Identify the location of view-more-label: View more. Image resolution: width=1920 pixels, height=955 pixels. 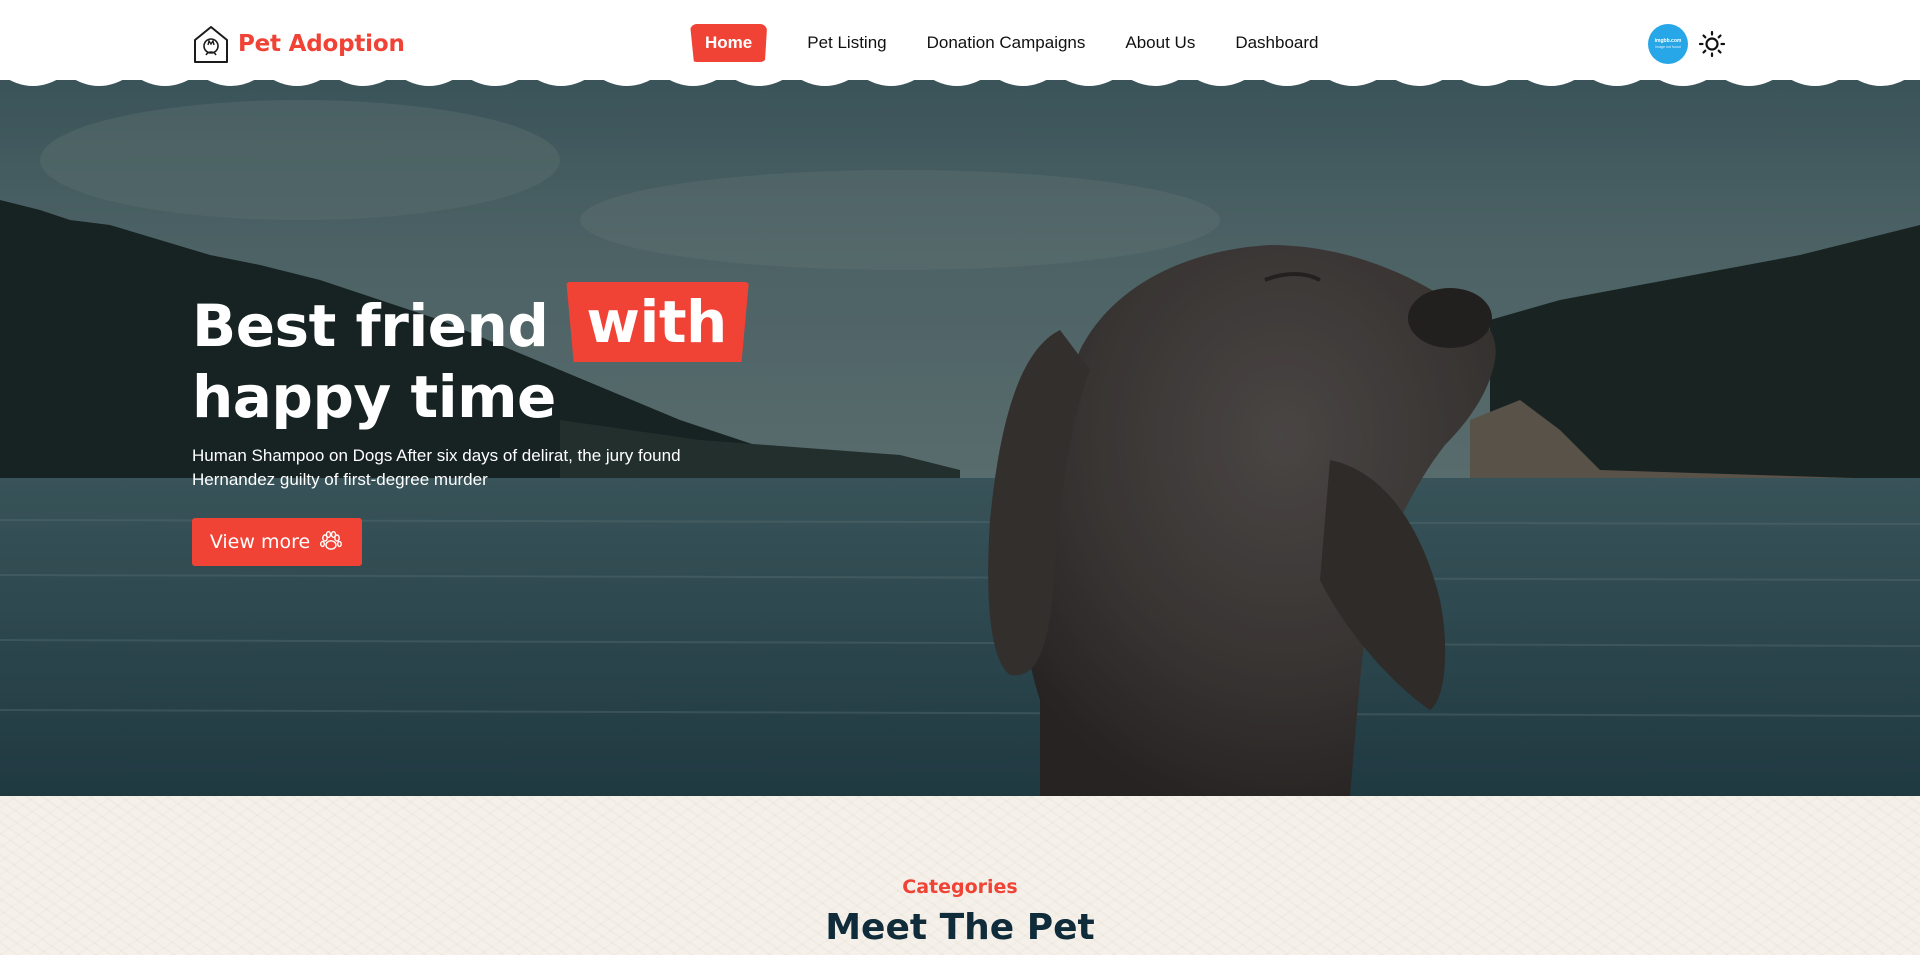
(260, 542).